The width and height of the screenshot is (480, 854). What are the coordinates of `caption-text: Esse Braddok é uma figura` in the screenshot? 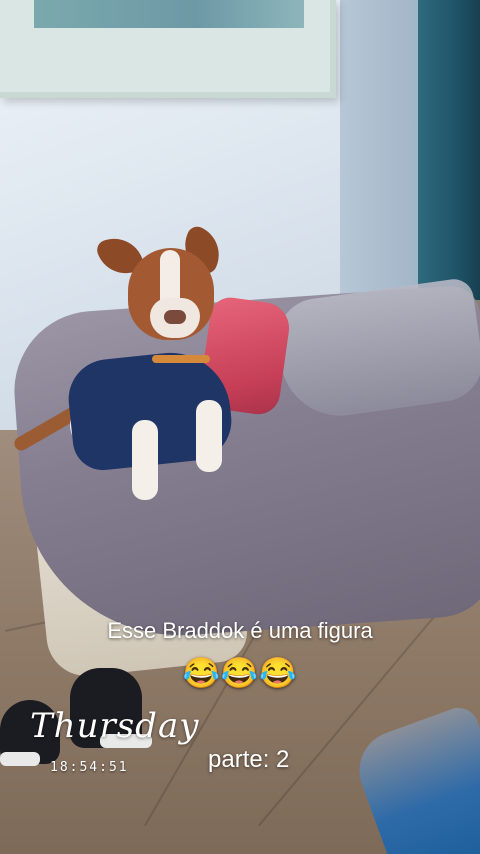 It's located at (240, 630).